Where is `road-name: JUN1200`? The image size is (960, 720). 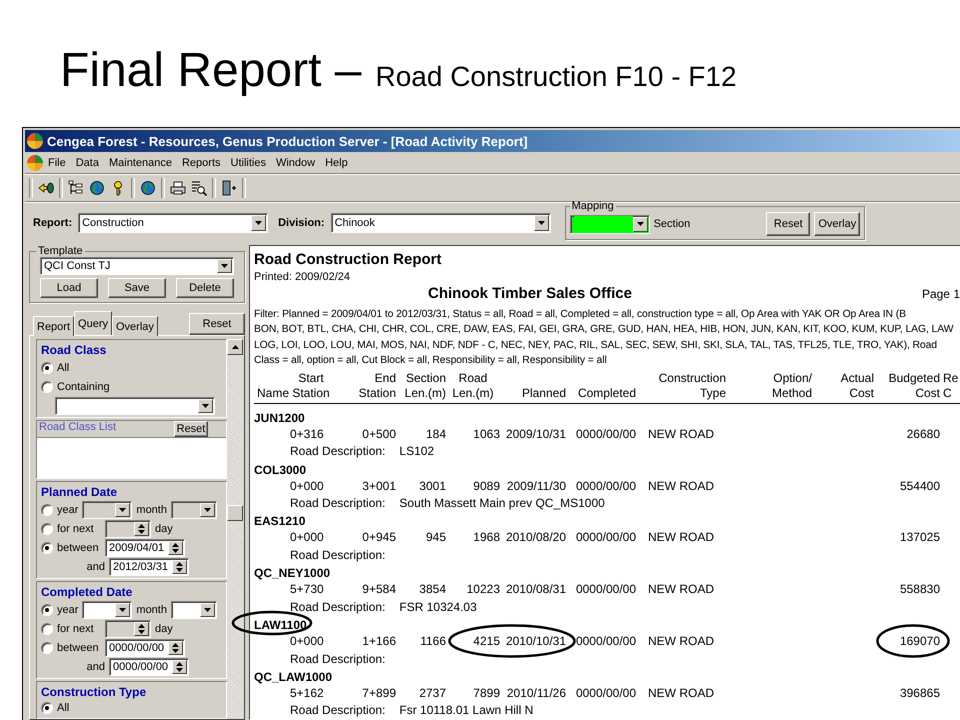 road-name: JUN1200 is located at coordinates (279, 417).